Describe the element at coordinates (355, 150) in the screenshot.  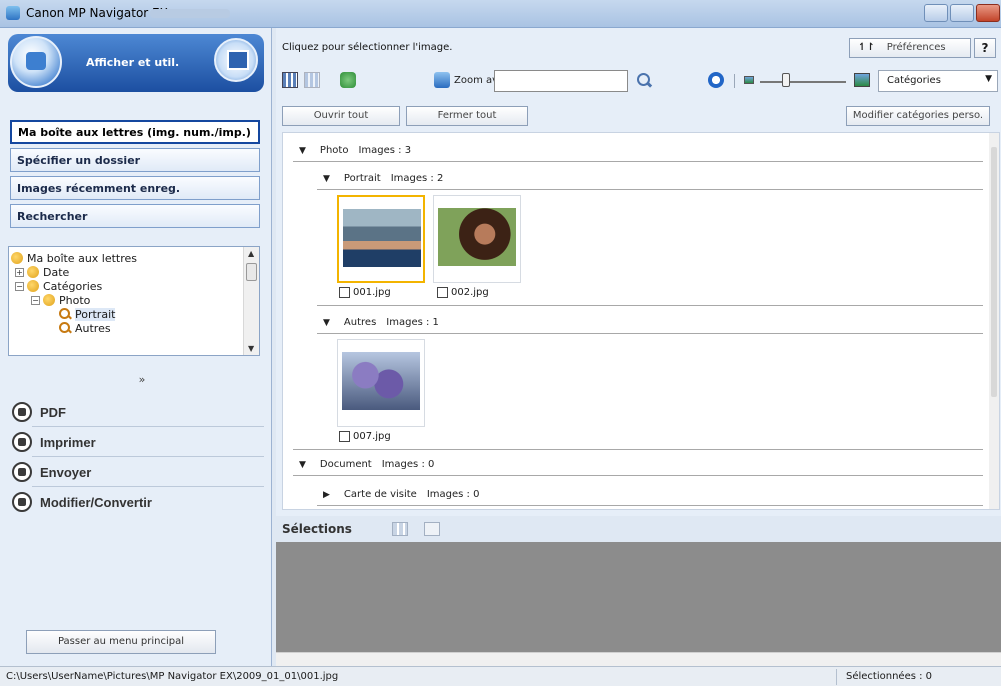
I see `group-photo: ▼ Photo Images : 3` at that location.